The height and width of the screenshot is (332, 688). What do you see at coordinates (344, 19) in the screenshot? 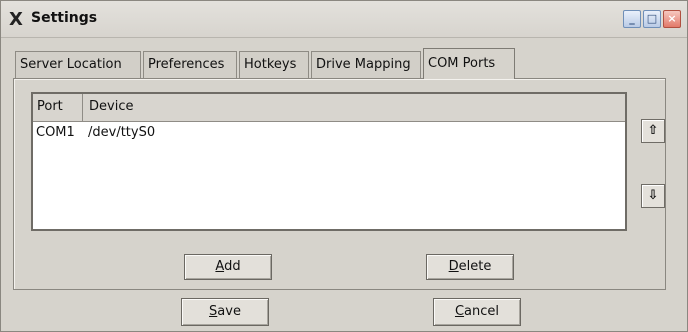
I see `title-bar: X Settings _ □ ×` at bounding box center [344, 19].